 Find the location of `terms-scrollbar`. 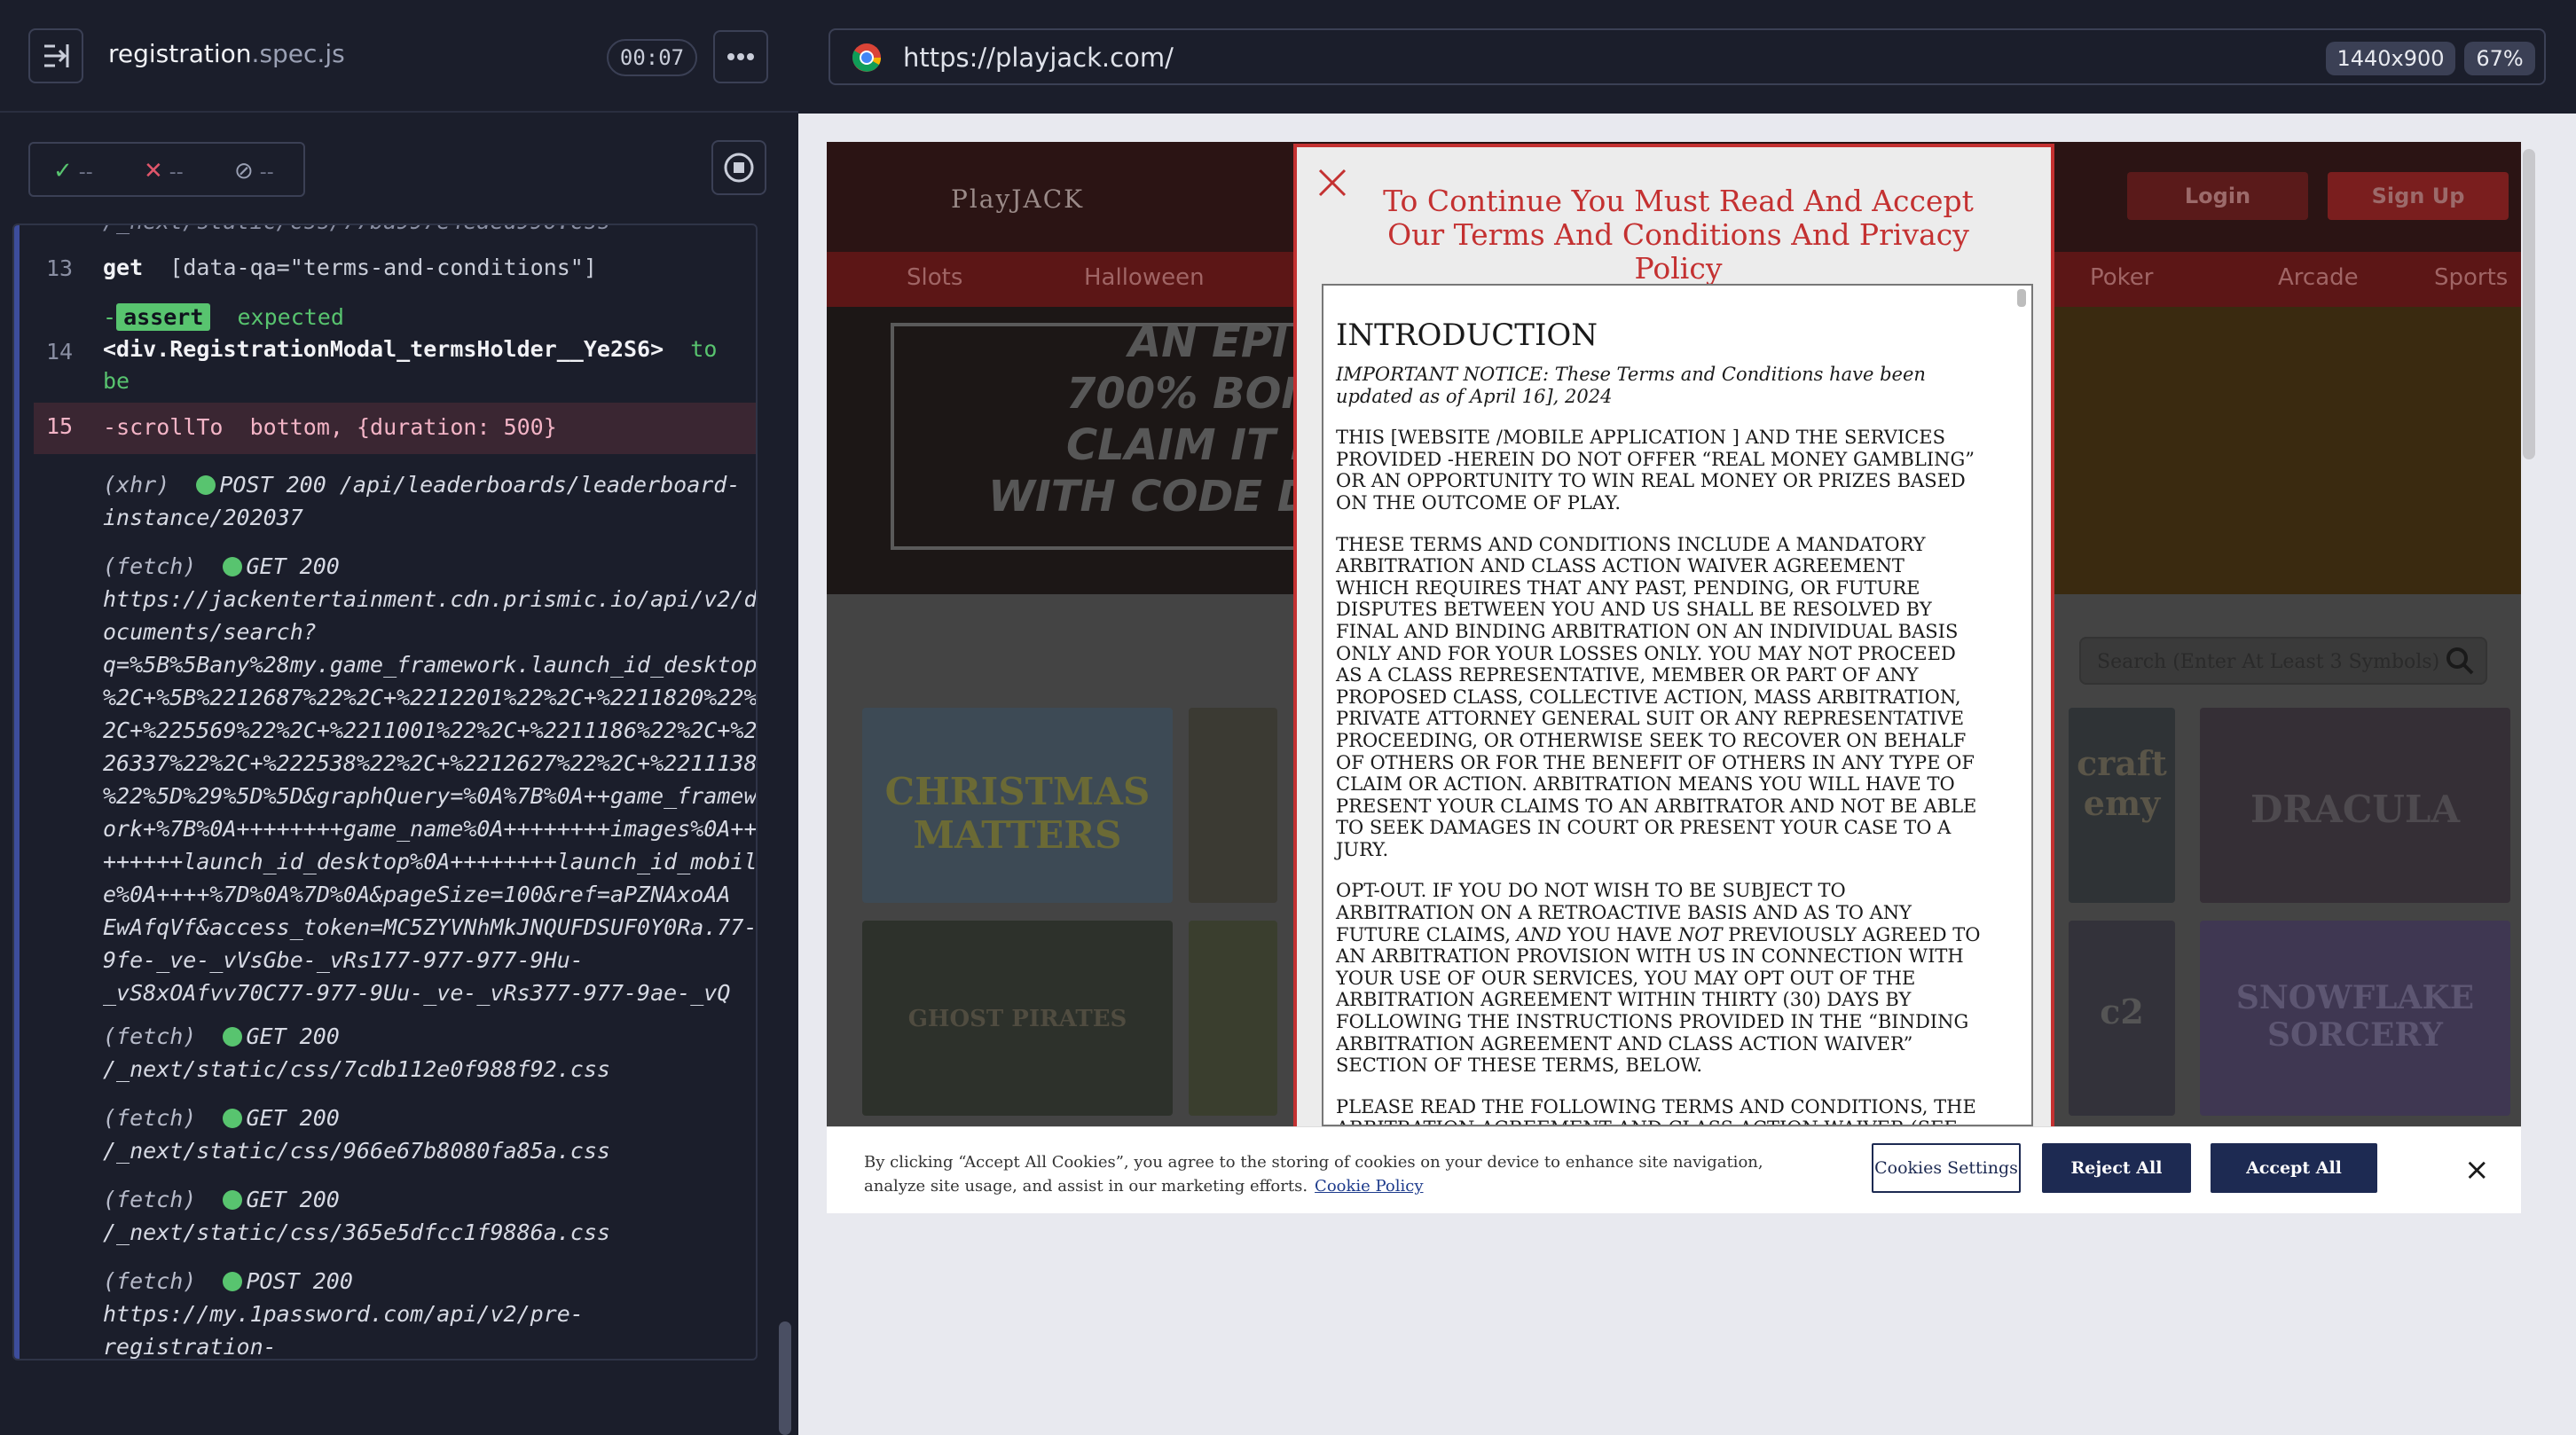

terms-scrollbar is located at coordinates (2021, 298).